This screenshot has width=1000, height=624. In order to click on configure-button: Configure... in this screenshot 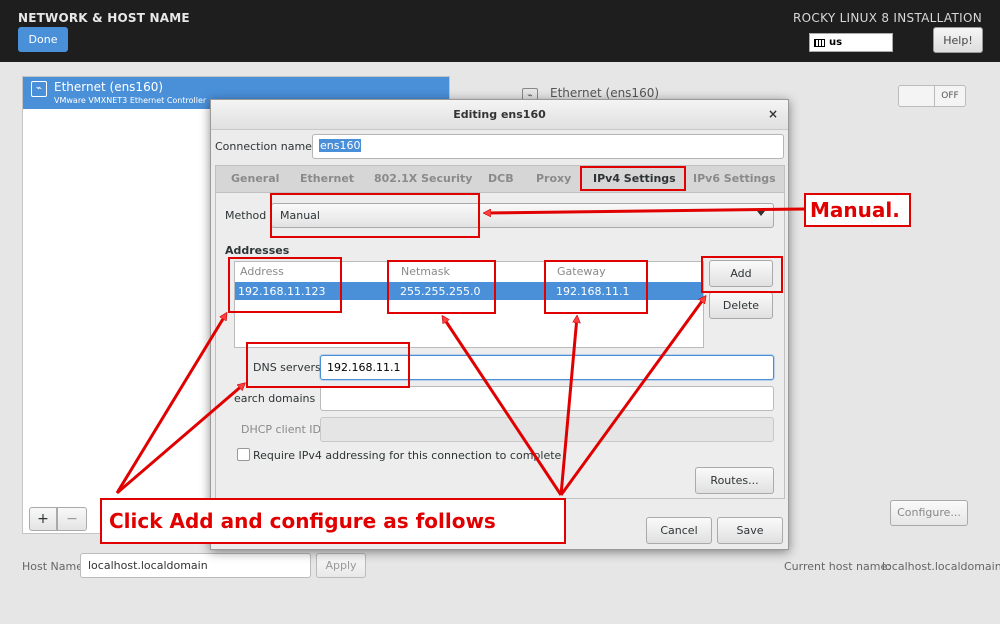, I will do `click(929, 513)`.